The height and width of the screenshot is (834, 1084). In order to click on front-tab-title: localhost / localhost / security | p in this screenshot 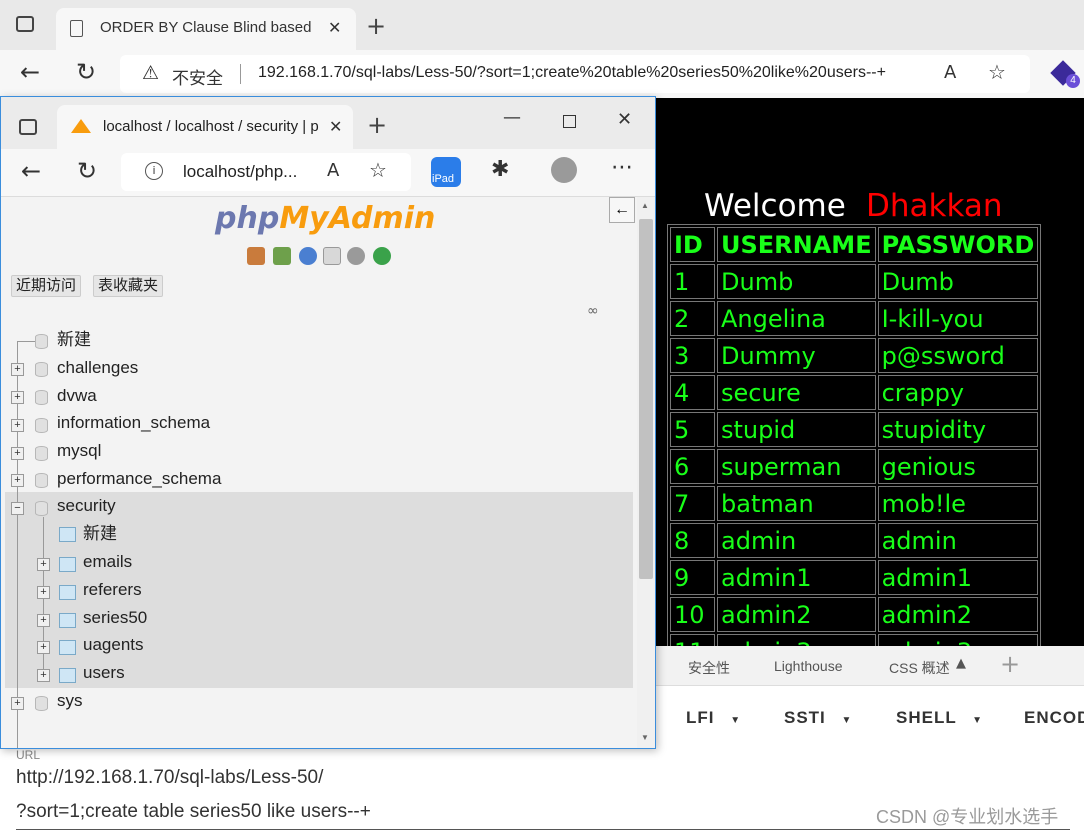, I will do `click(211, 126)`.